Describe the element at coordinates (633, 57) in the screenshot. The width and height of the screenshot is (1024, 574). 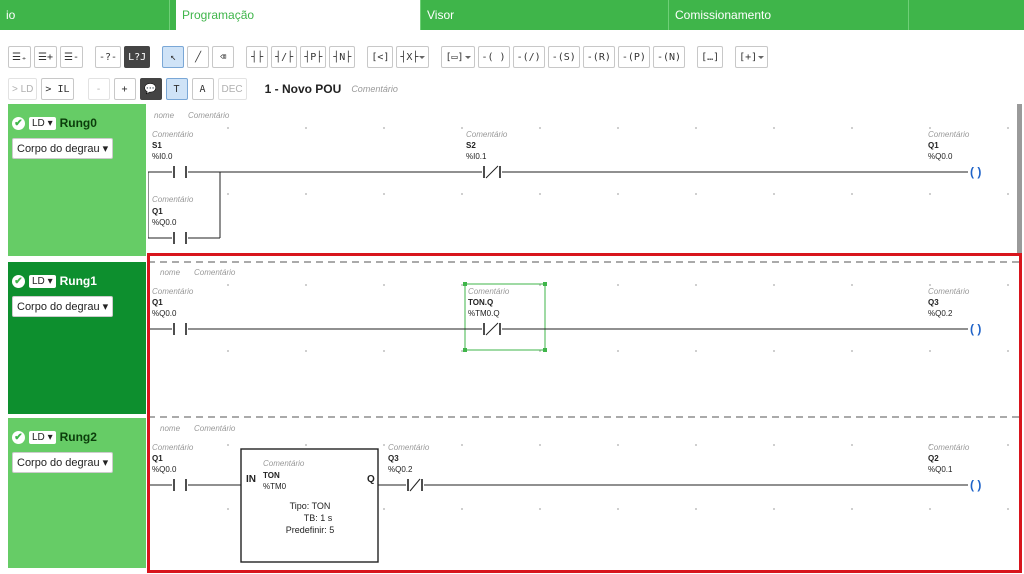
I see `p-coil-button: -(P)` at that location.